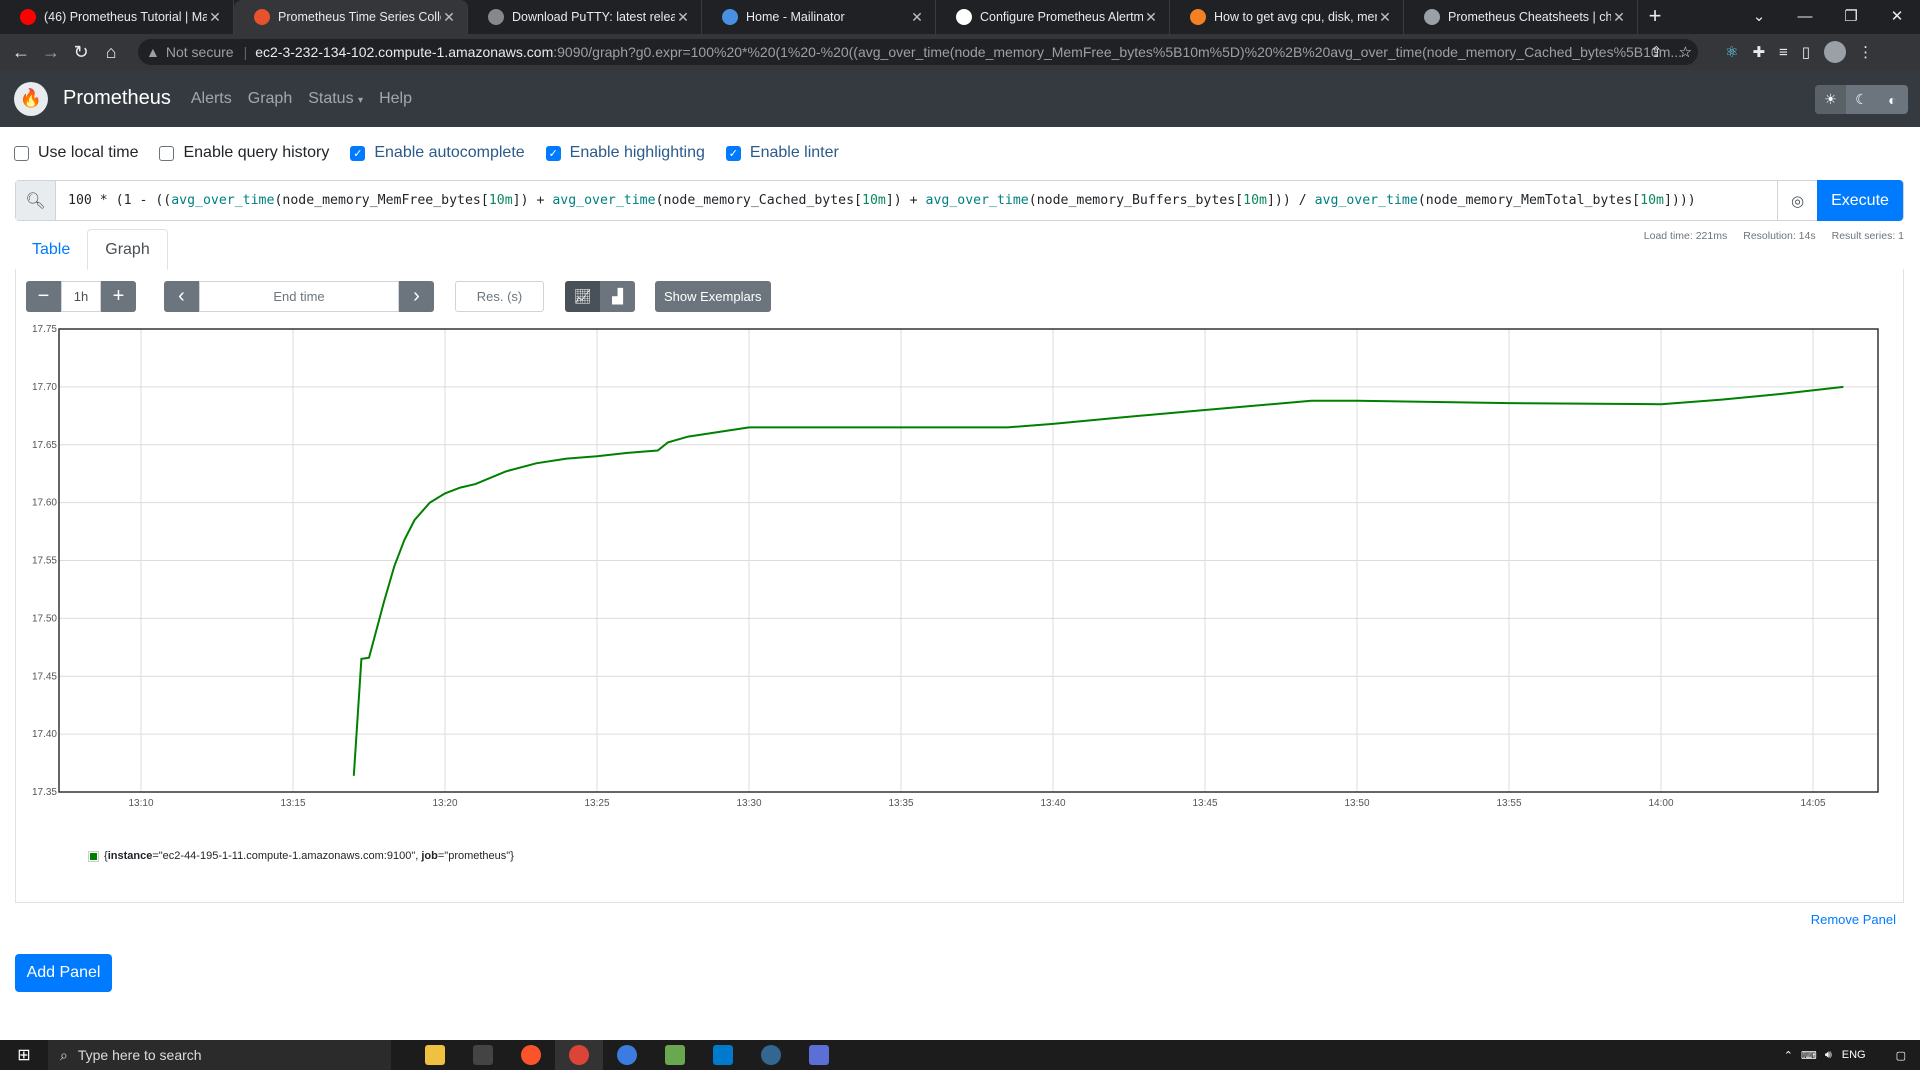  I want to click on prometheus-icon, so click(262, 17).